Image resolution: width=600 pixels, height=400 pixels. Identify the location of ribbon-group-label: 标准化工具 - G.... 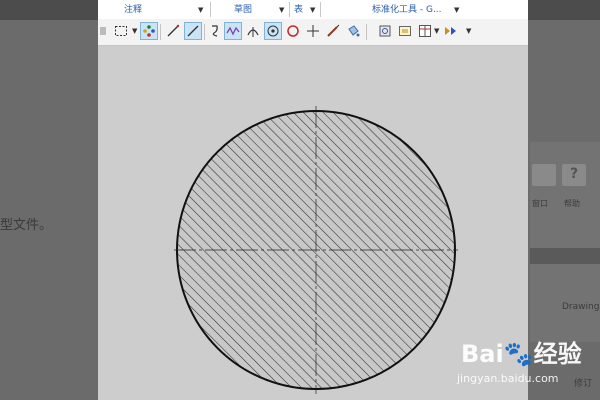
(407, 10).